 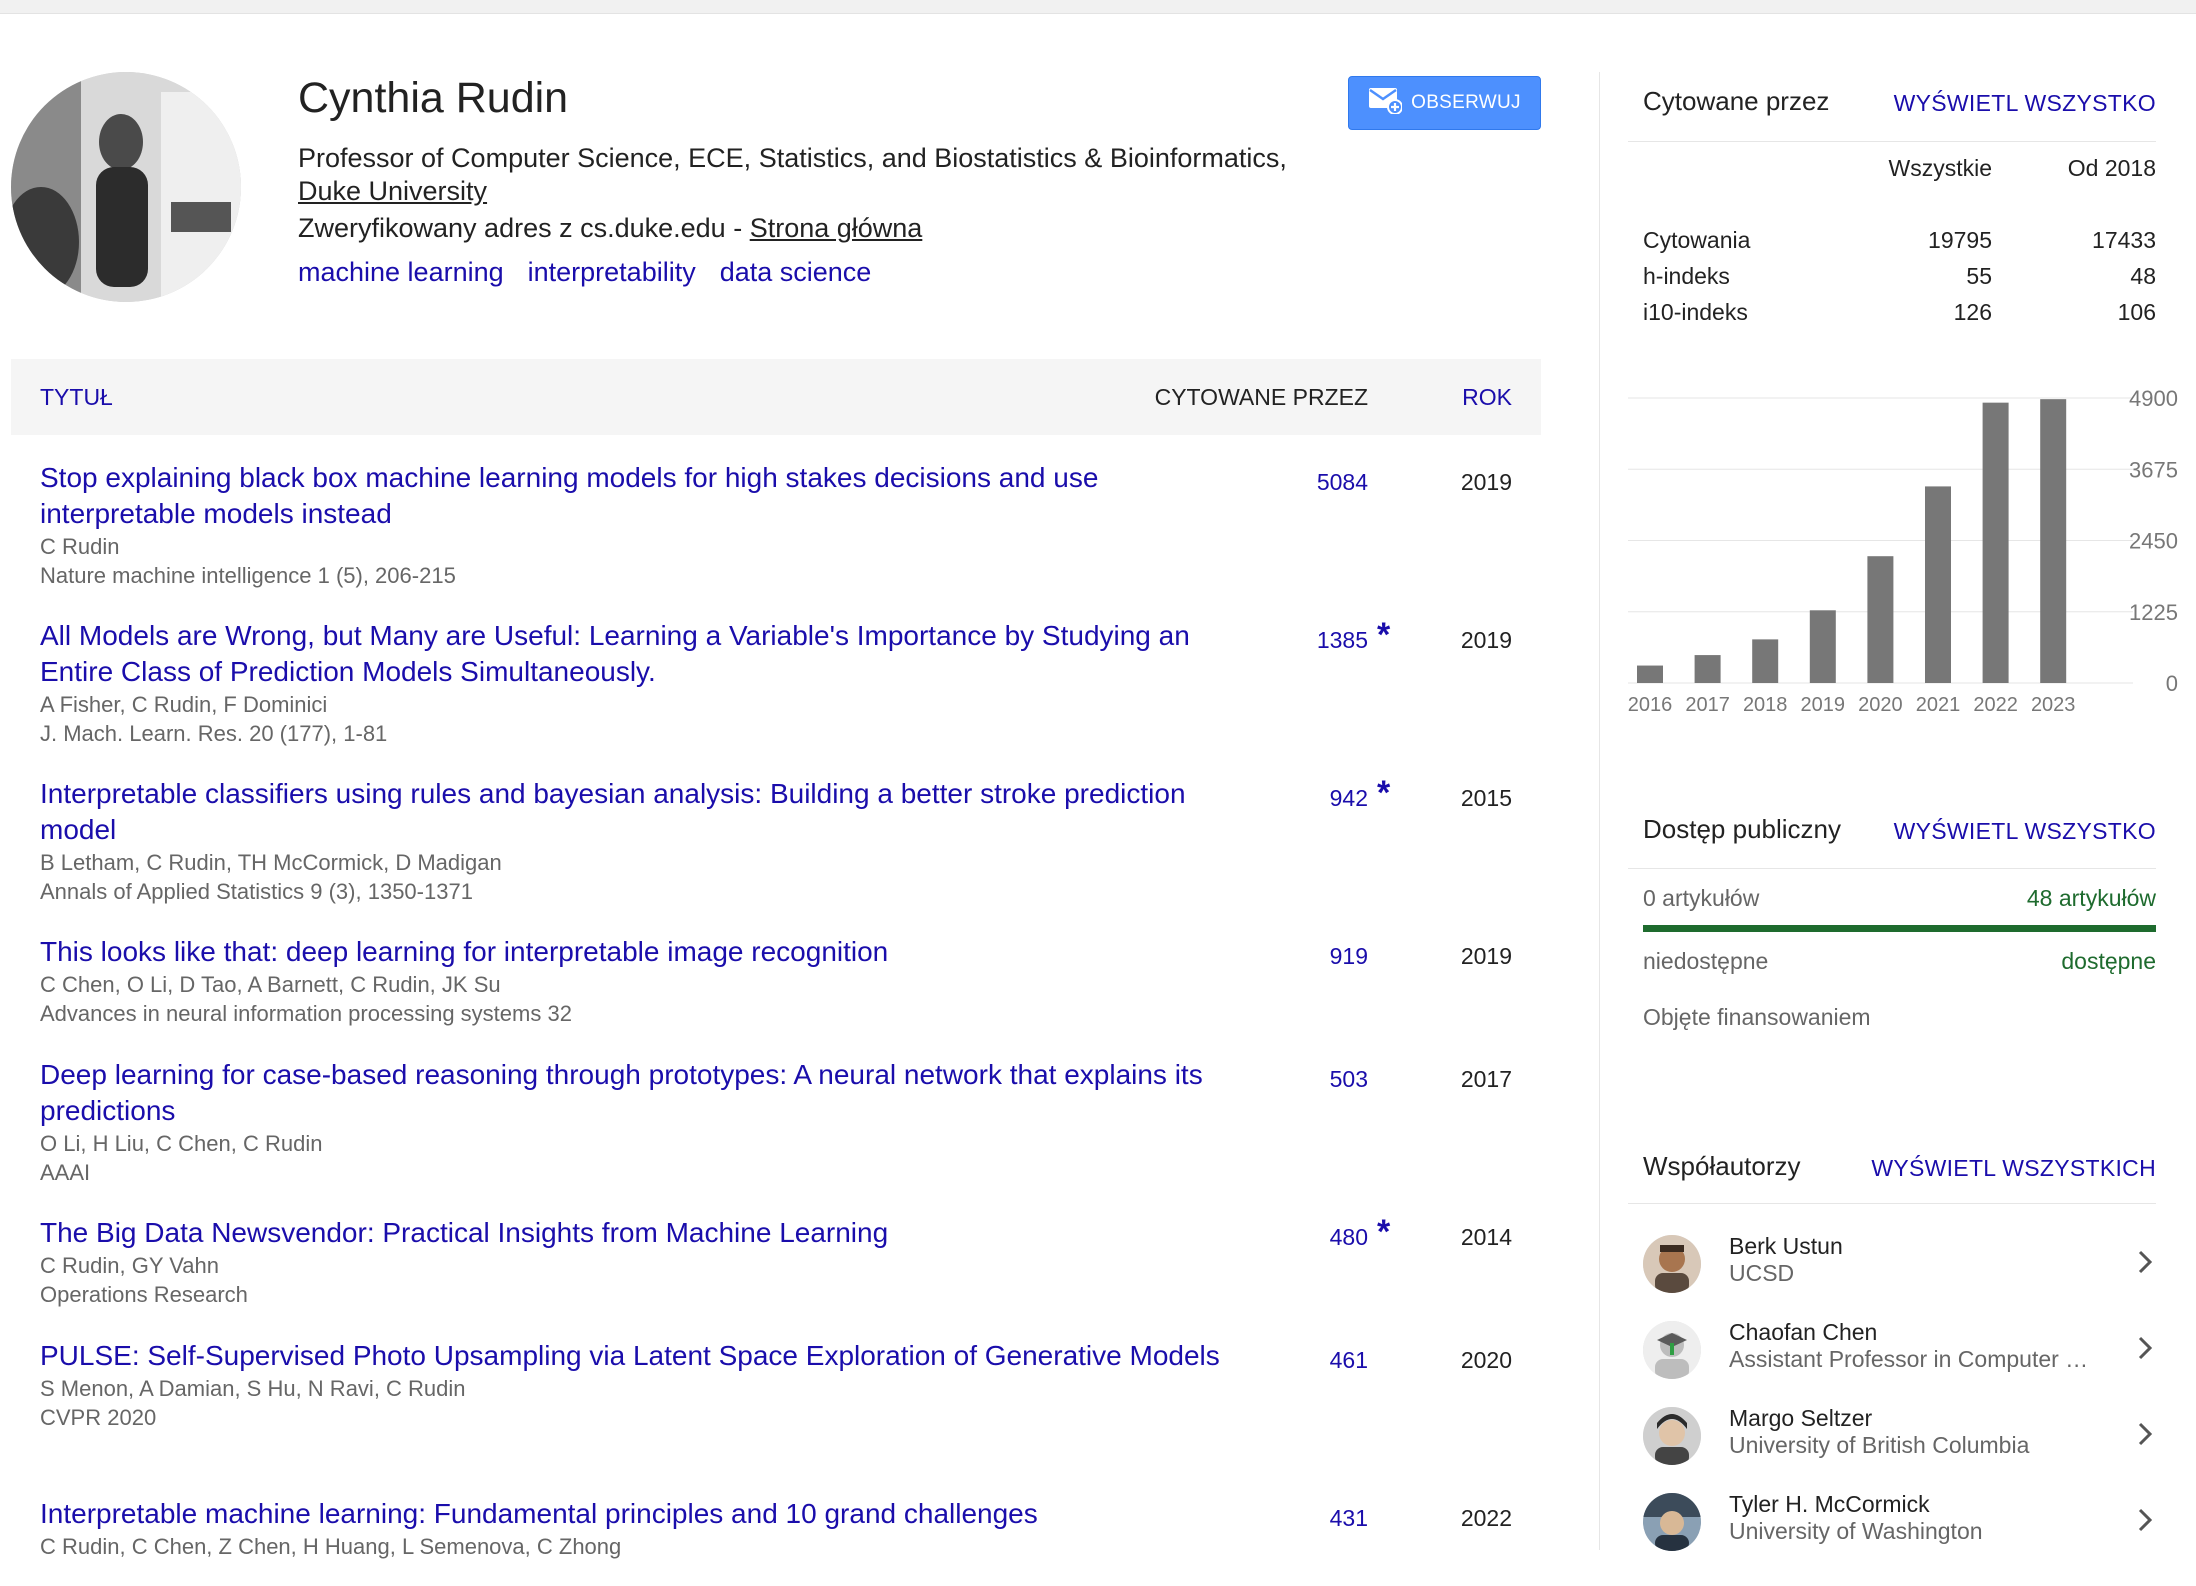 What do you see at coordinates (2145, 1520) in the screenshot?
I see `chevron-right-icon` at bounding box center [2145, 1520].